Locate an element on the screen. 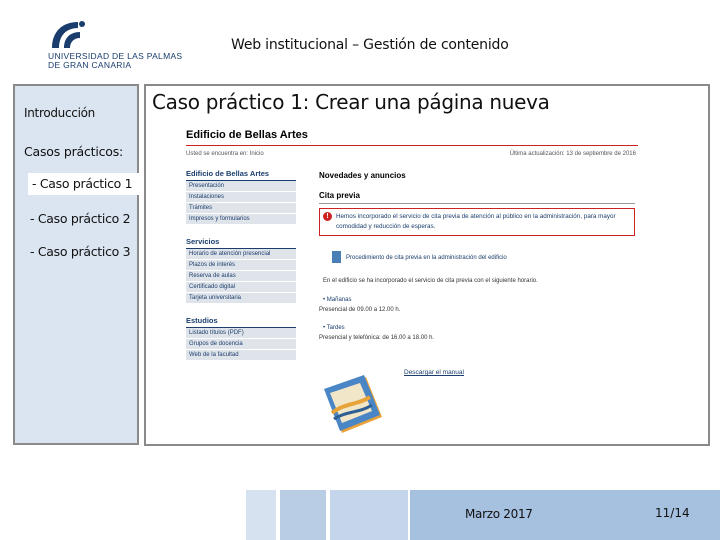  page-title: Caso práctico 1: Crear una página nueva is located at coordinates (351, 102).